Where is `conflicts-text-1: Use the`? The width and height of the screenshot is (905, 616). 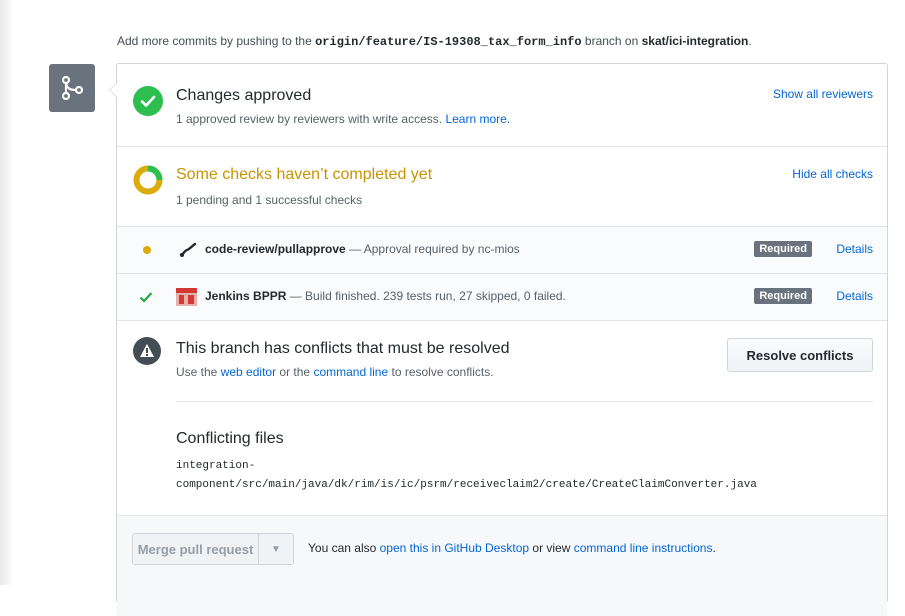 conflicts-text-1: Use the is located at coordinates (197, 372).